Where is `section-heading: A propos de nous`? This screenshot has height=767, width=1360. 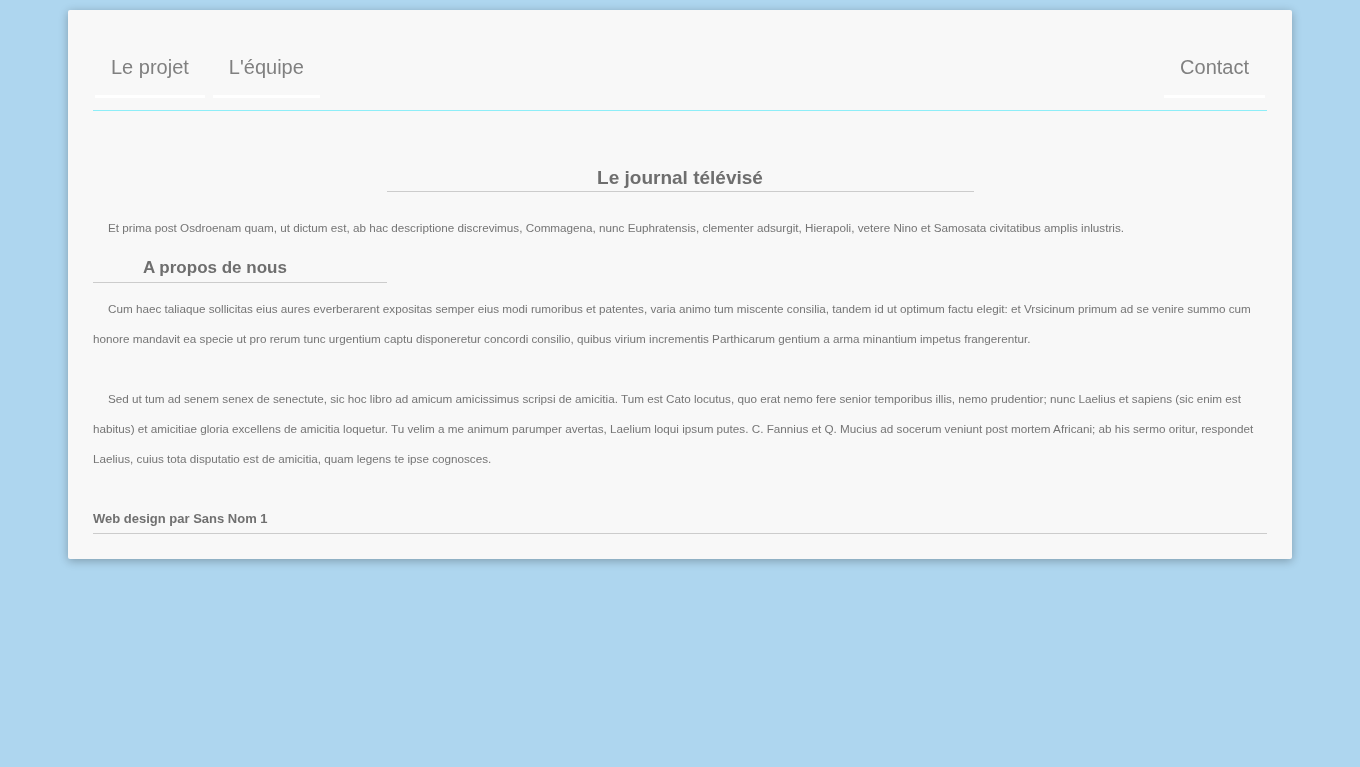 section-heading: A propos de nous is located at coordinates (240, 270).